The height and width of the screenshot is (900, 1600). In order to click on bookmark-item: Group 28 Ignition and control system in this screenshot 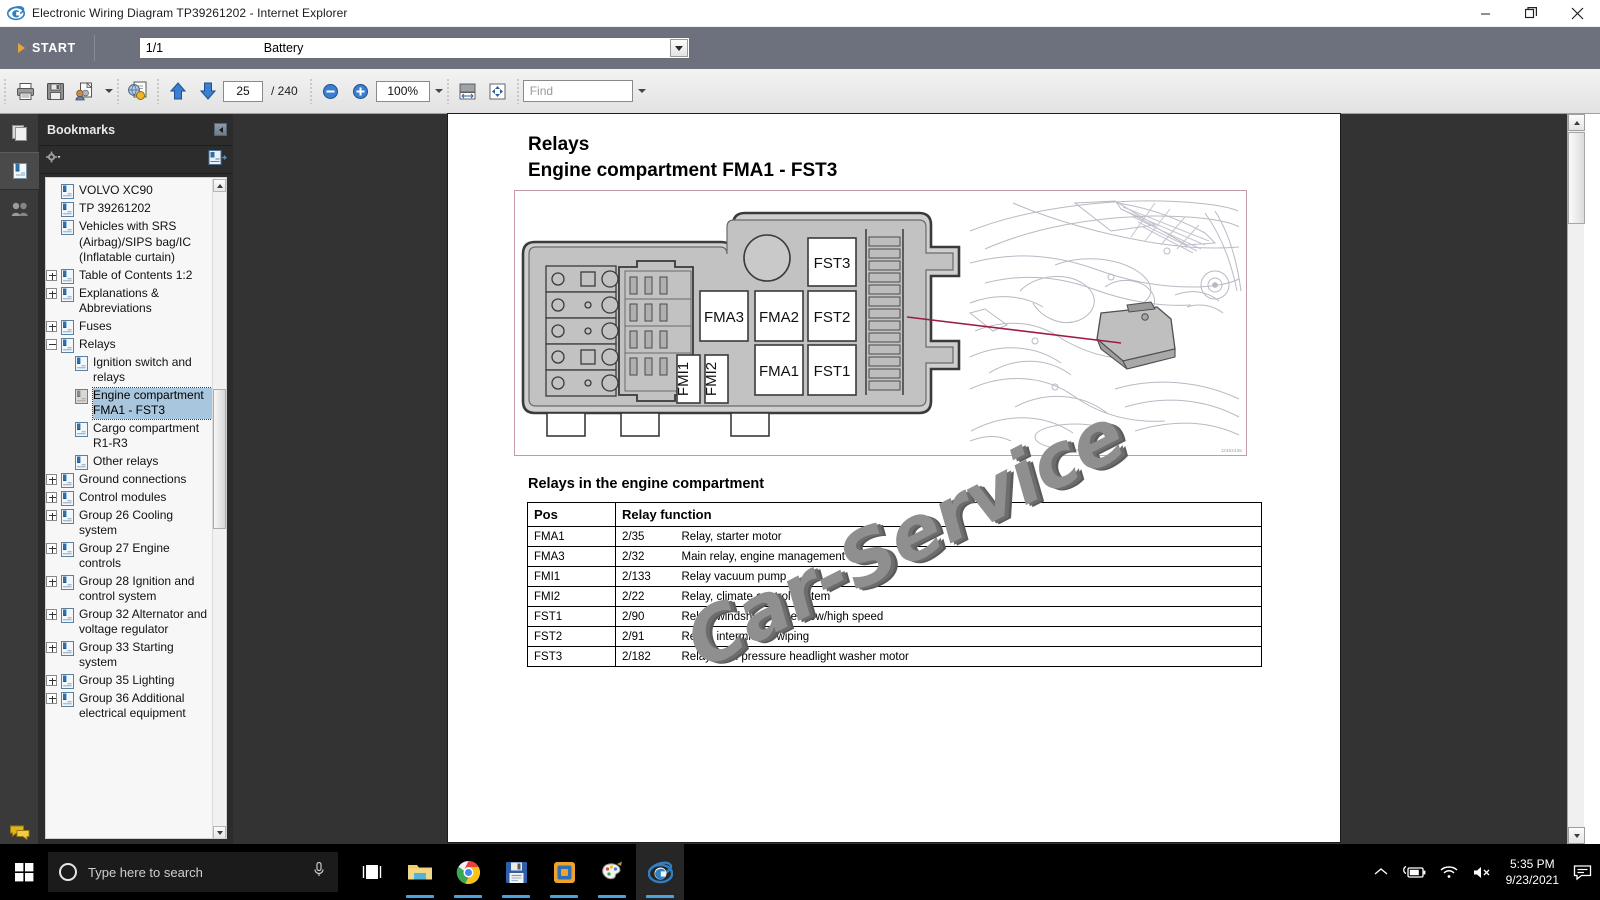, I will do `click(129, 589)`.